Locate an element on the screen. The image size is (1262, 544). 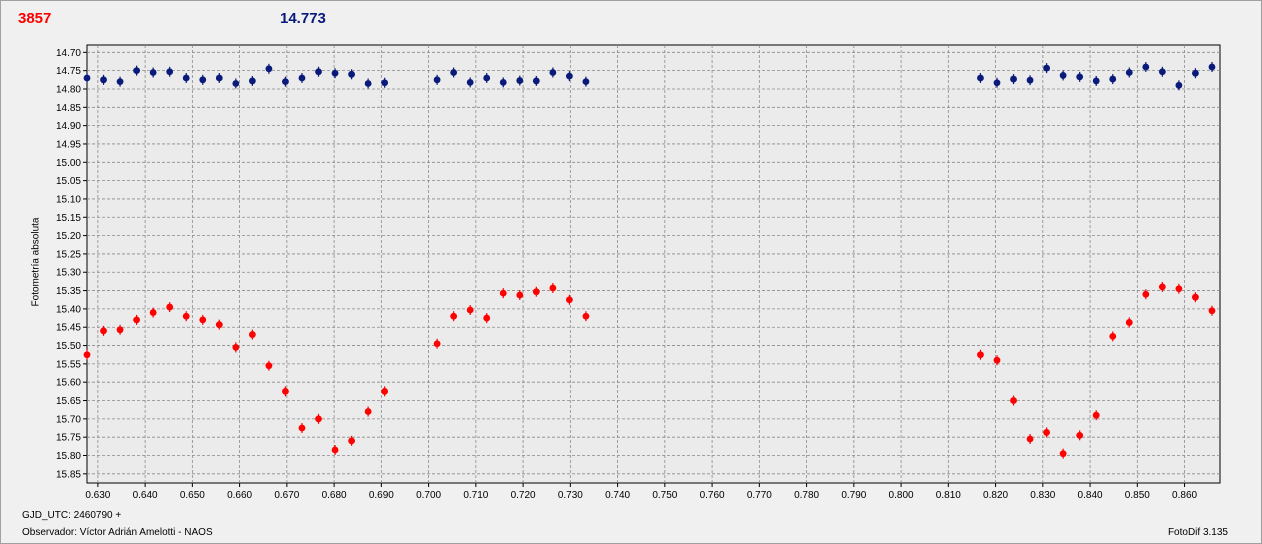
y-tick-label: 14.70 is located at coordinates (68, 53).